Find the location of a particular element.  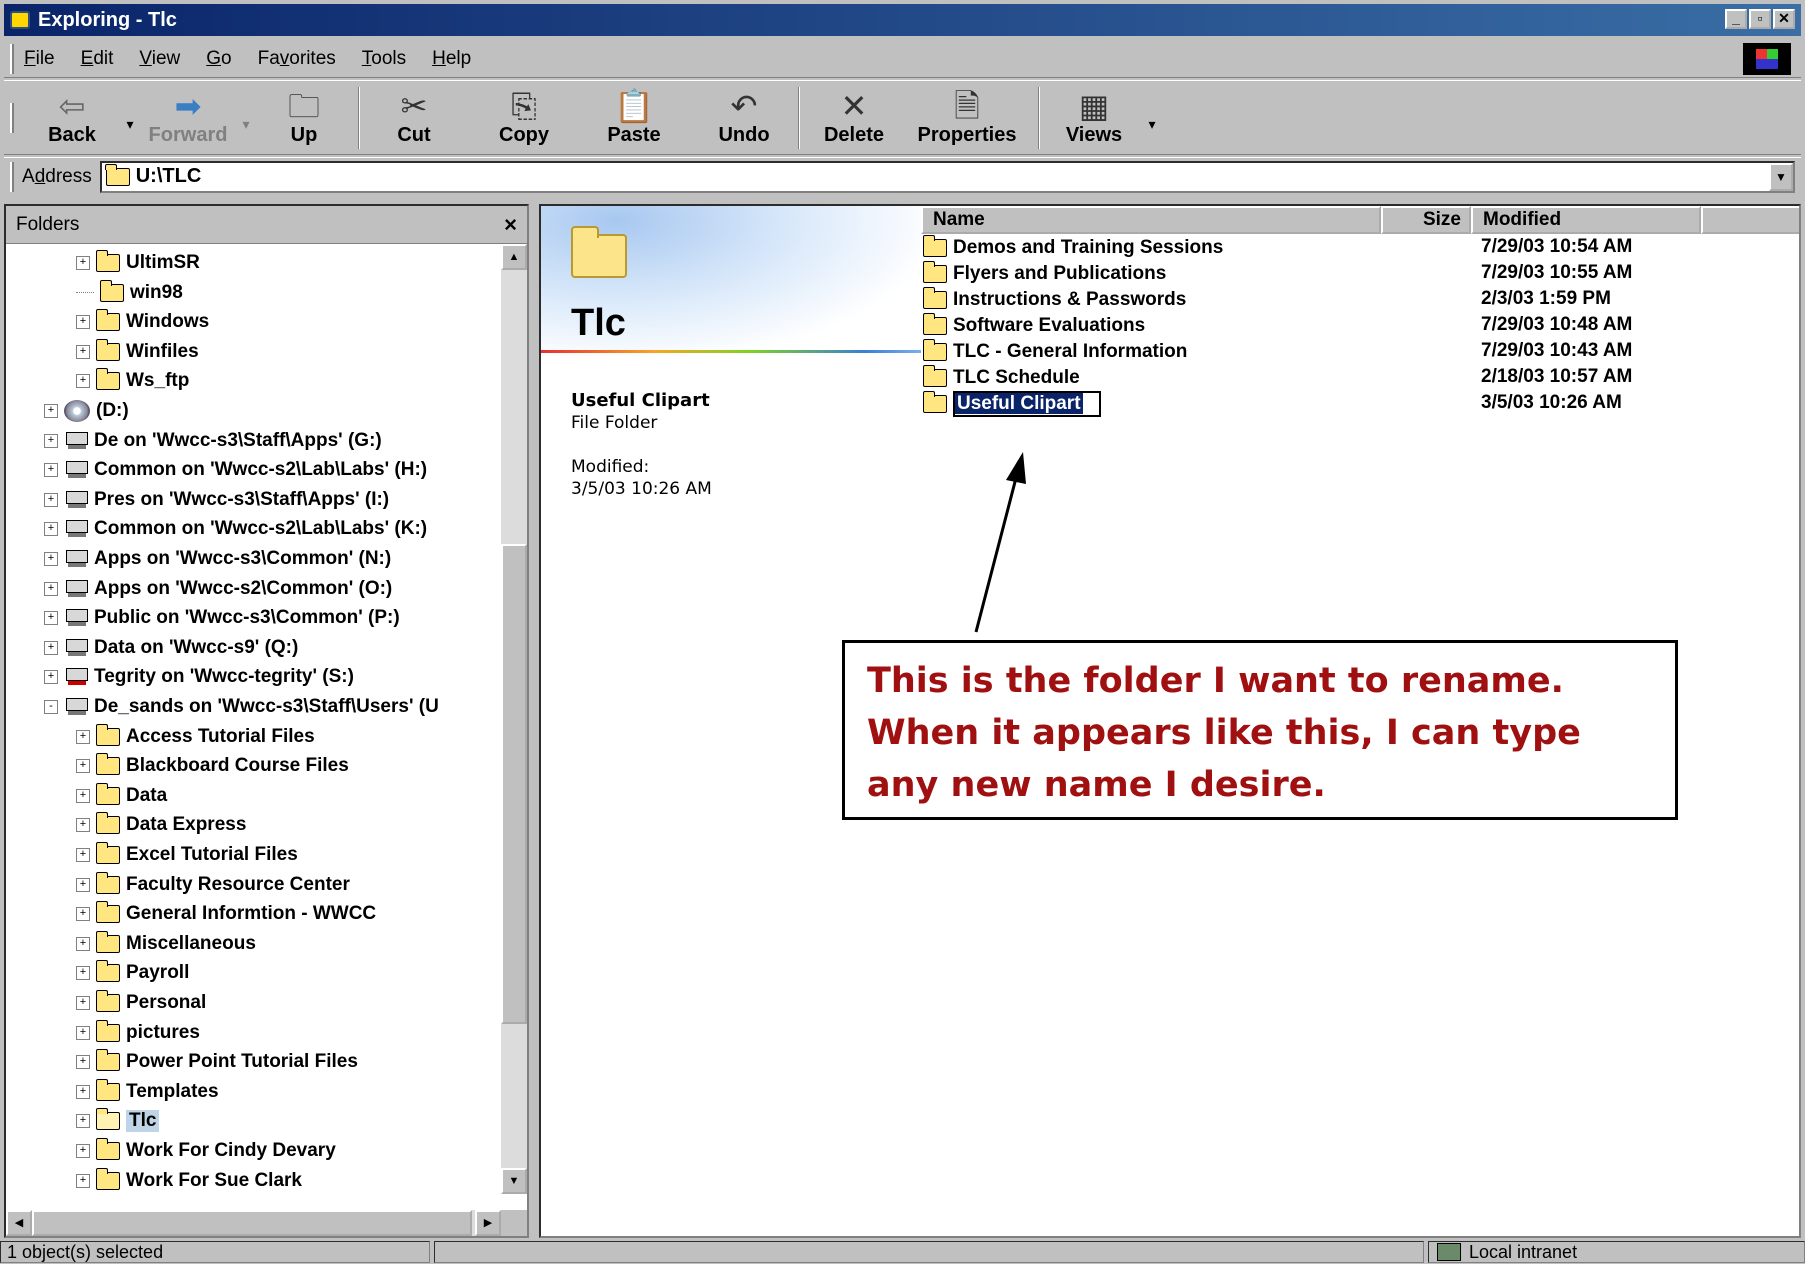

status-text: 1 object(s) selected is located at coordinates (215, 1252).